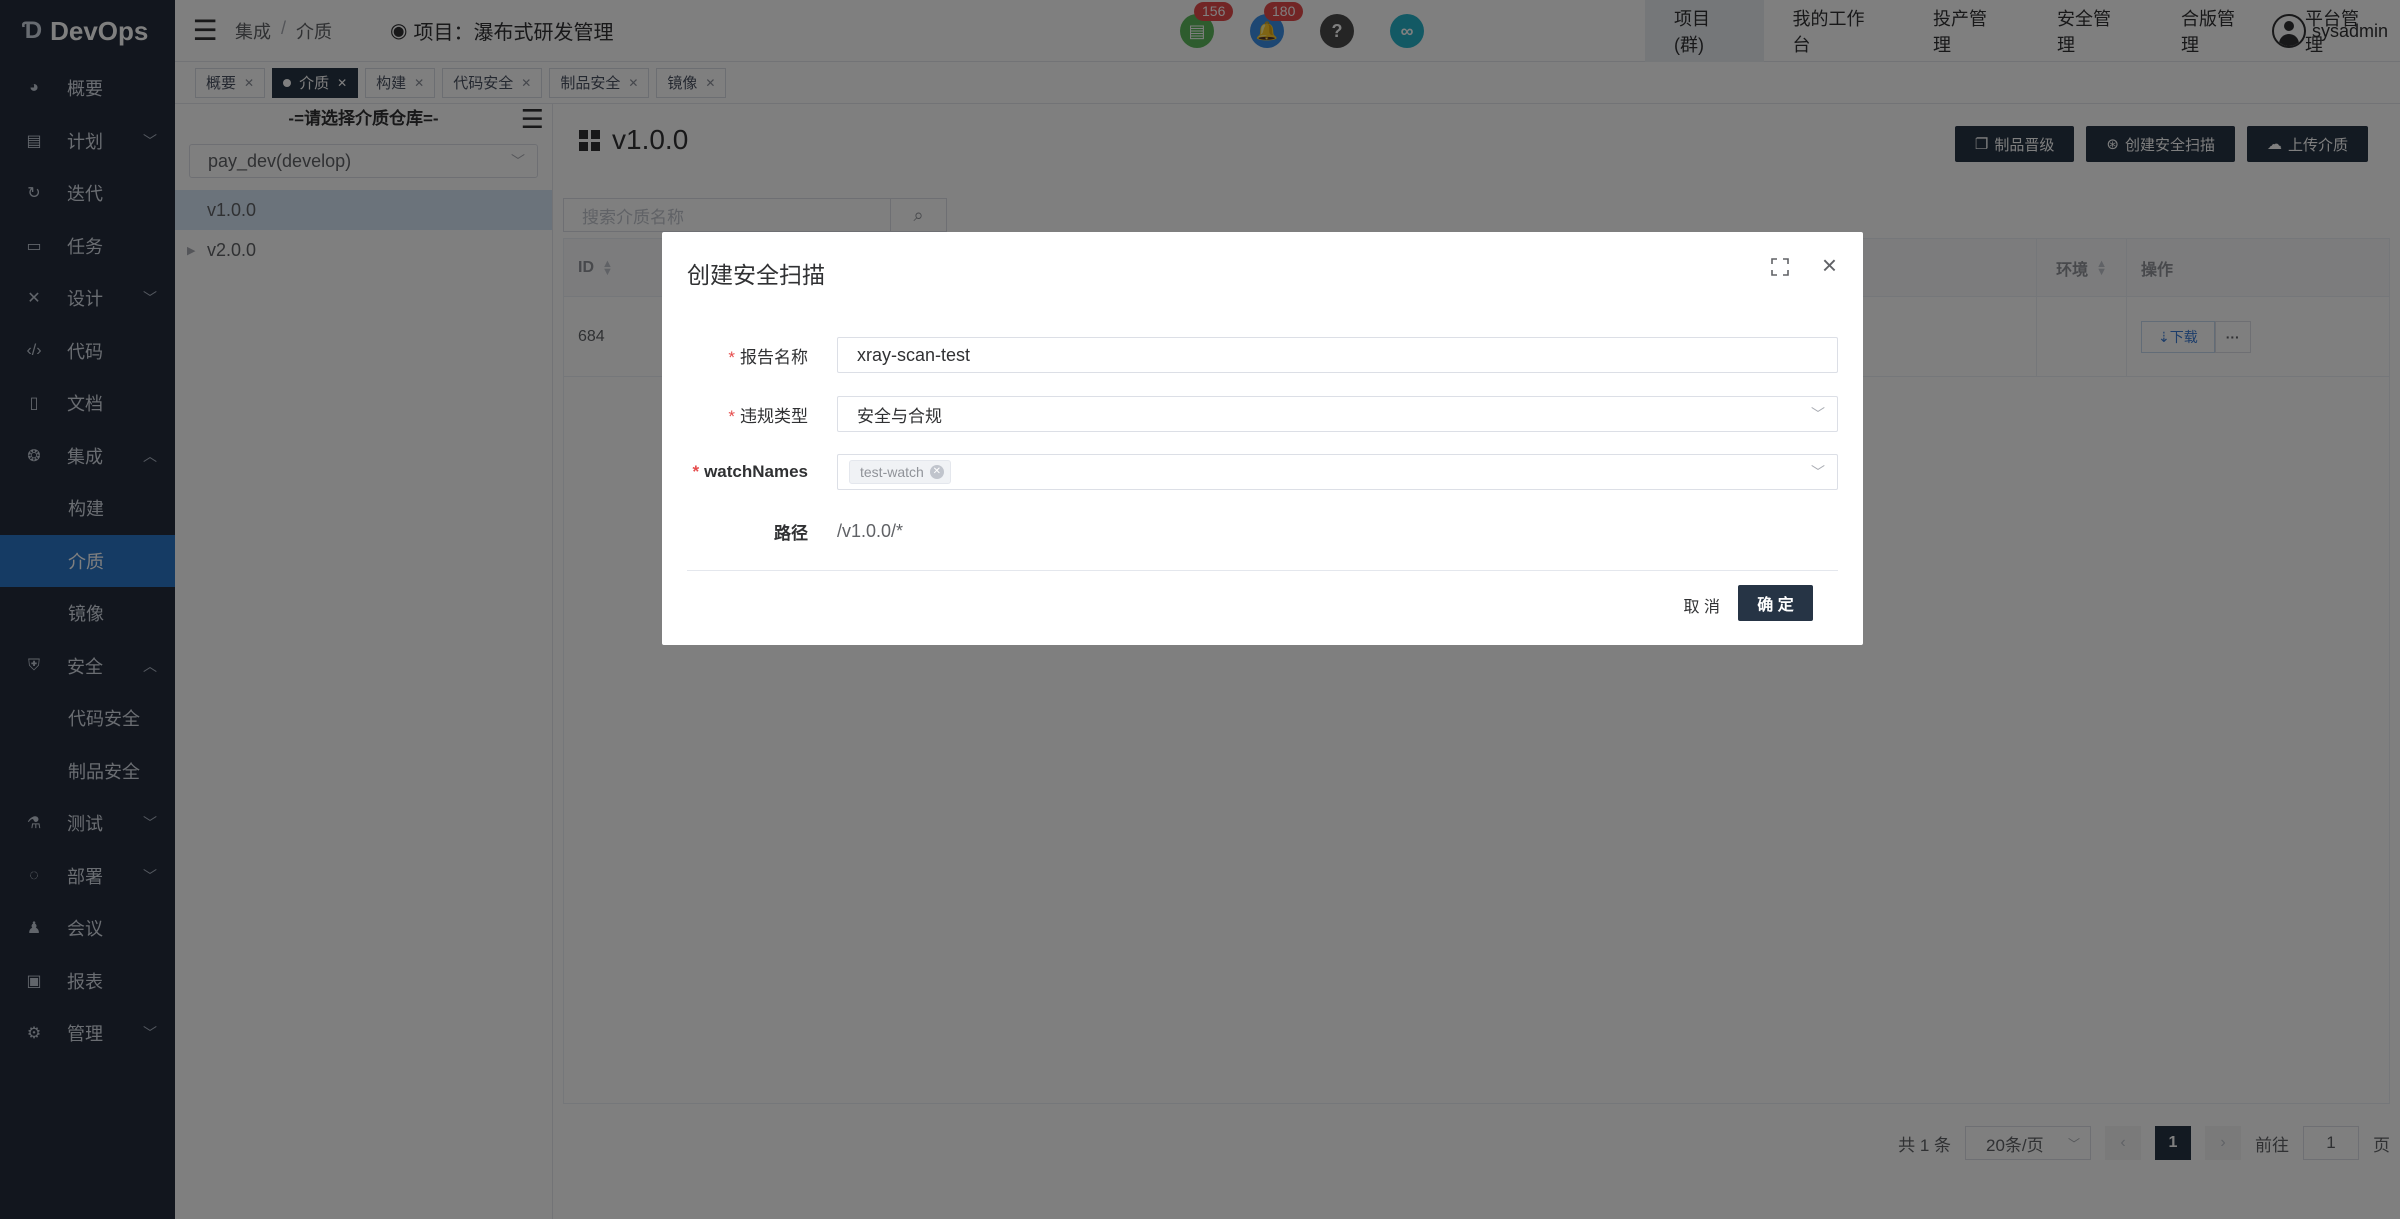  I want to click on report-name-label: * 报告名称, so click(768, 357).